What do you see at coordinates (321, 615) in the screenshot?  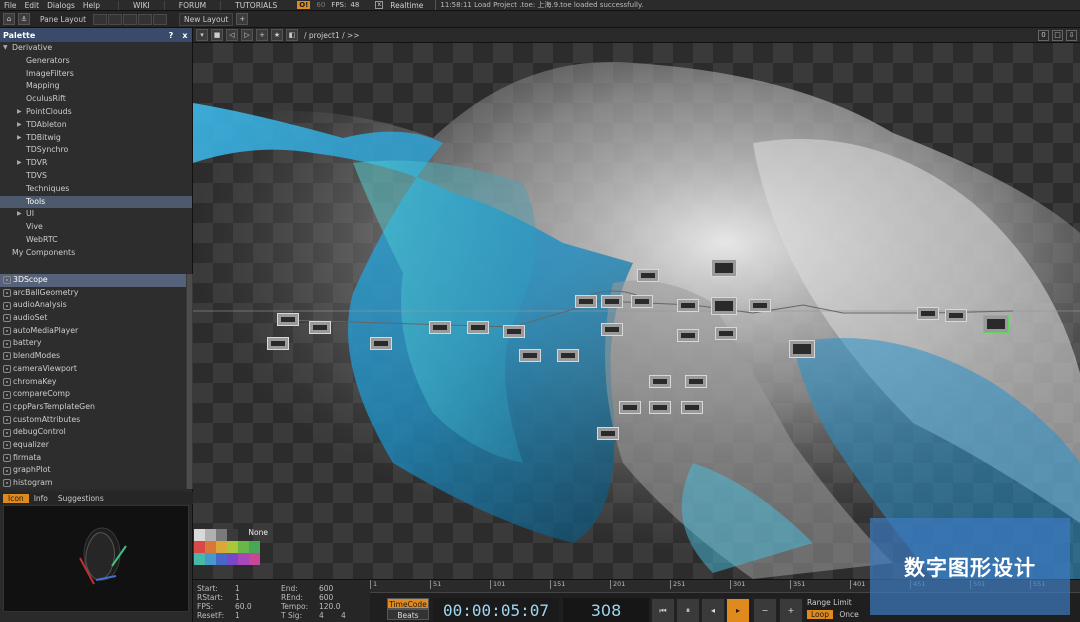 I see `tsig-value-a: 4` at bounding box center [321, 615].